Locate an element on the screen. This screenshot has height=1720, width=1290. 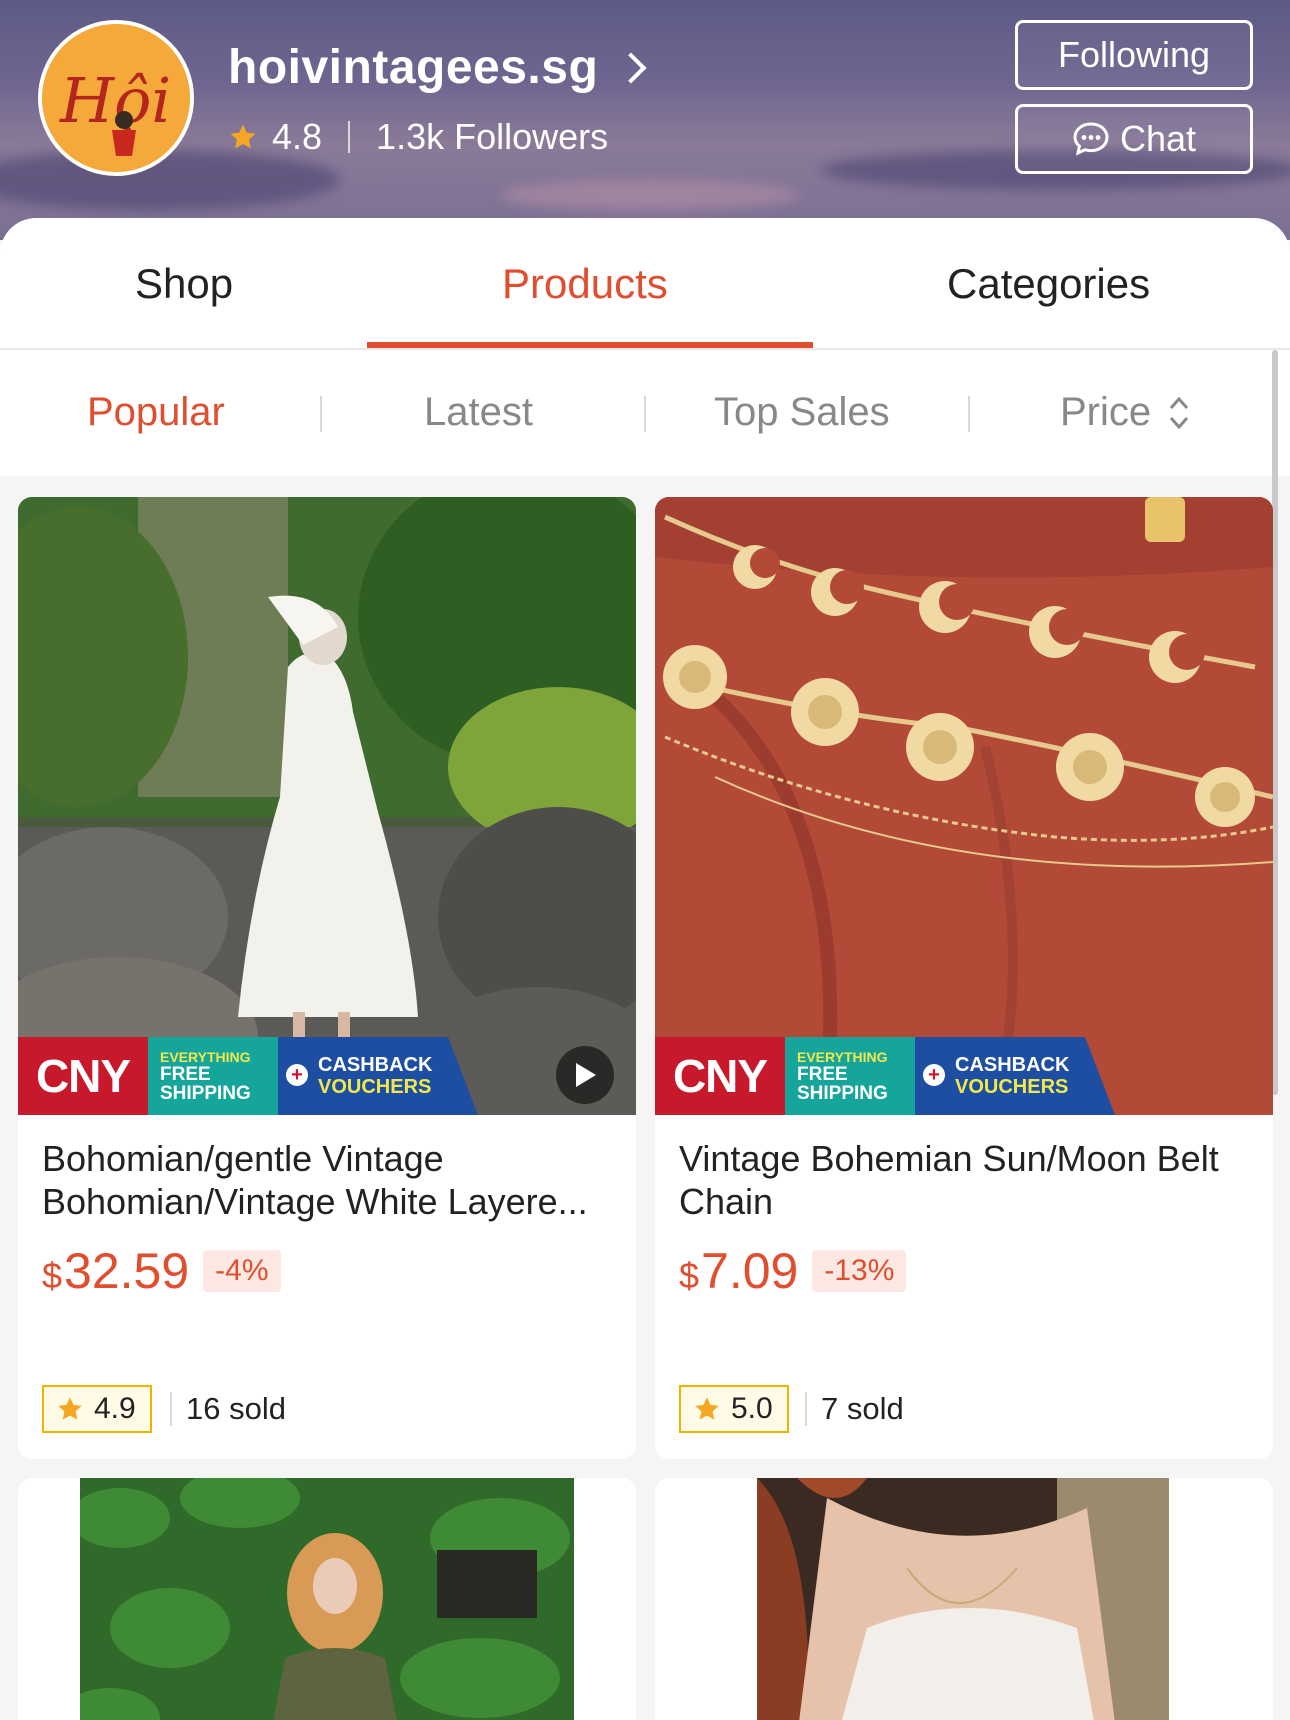
product-sold: 7 sold is located at coordinates (854, 1409).